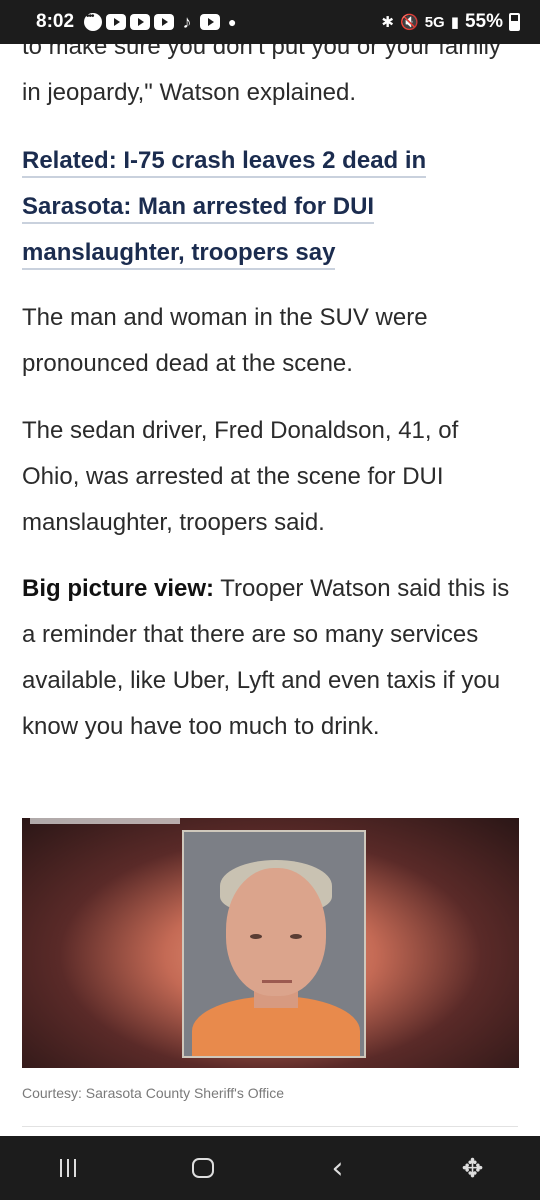 Image resolution: width=540 pixels, height=1200 pixels. What do you see at coordinates (187, 21) in the screenshot?
I see `tiktok-notification-icon: ♪` at bounding box center [187, 21].